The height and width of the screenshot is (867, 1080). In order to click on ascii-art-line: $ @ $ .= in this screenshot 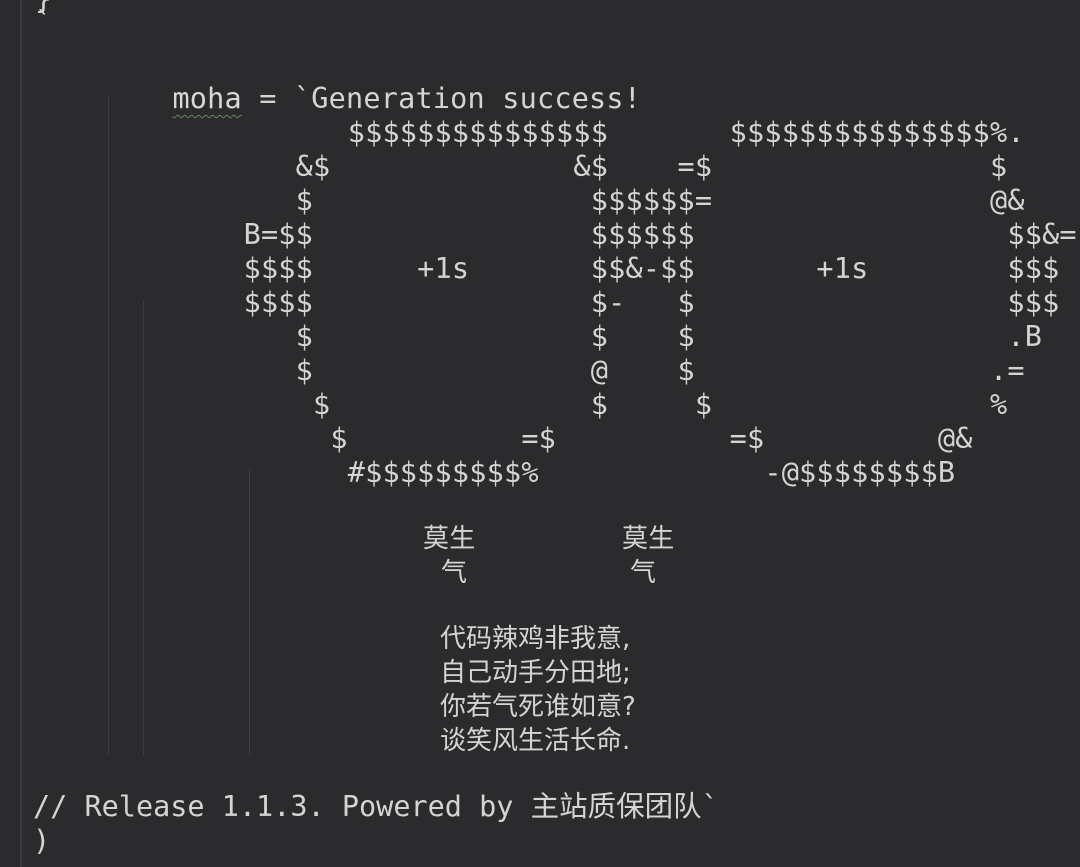, I will do `click(547, 370)`.